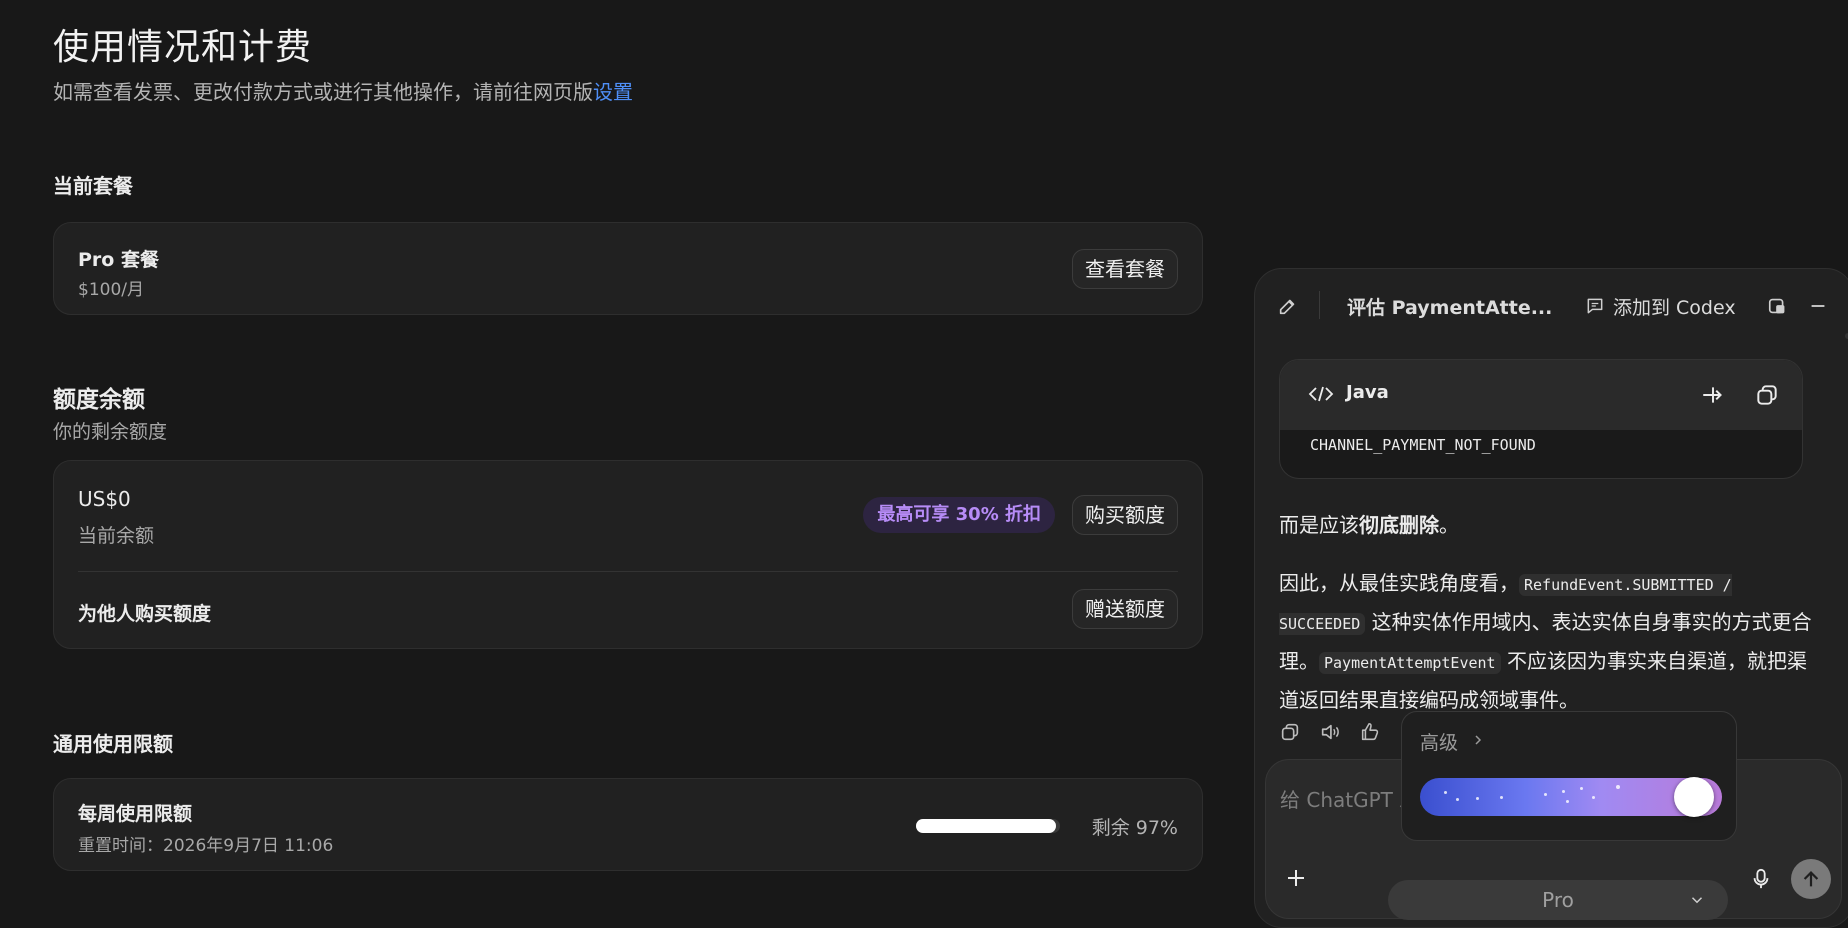 The width and height of the screenshot is (1848, 928). Describe the element at coordinates (135, 814) in the screenshot. I see `weekly-limit-title: 每周使用限额` at that location.